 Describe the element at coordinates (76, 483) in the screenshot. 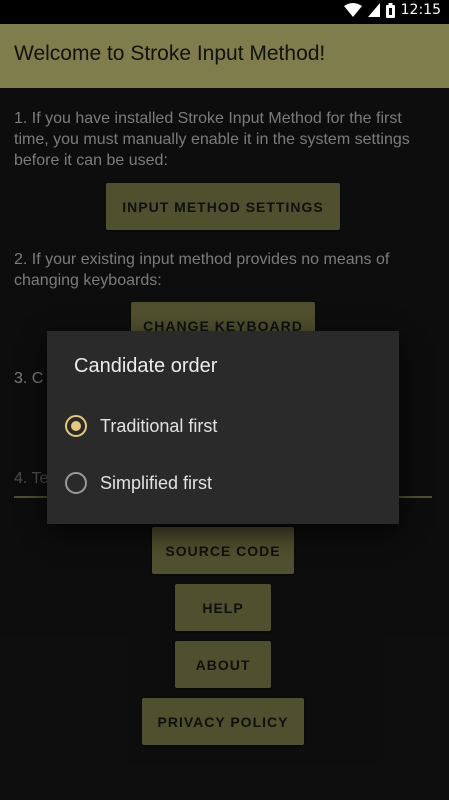

I see `radio-unchecked-icon` at that location.